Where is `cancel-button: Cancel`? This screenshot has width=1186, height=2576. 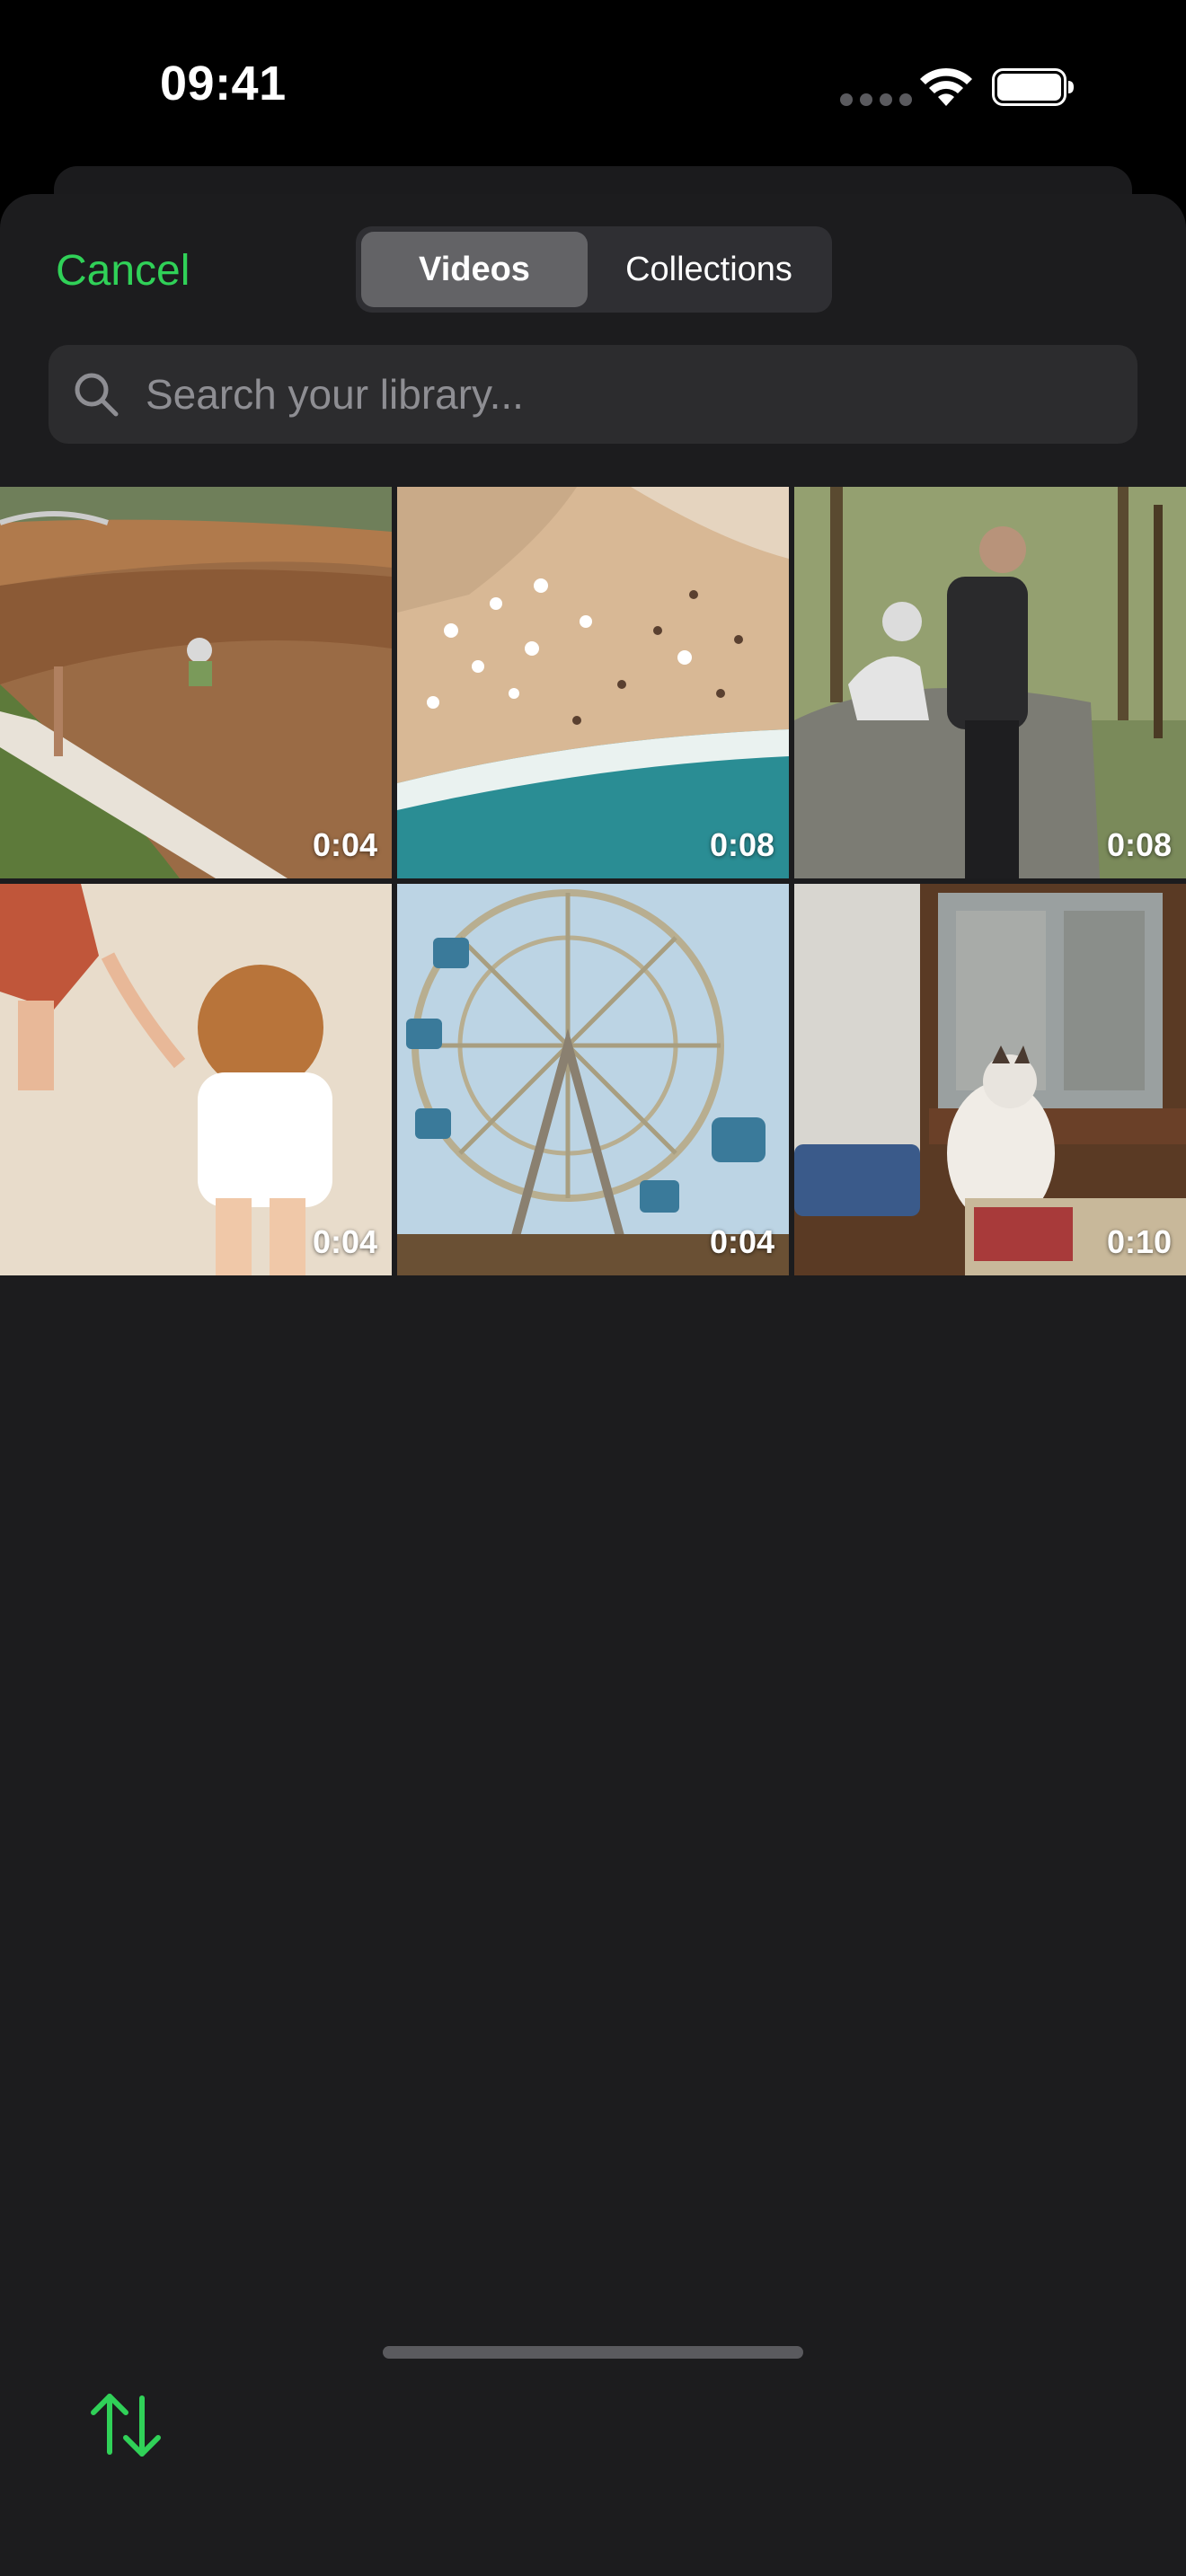
cancel-button: Cancel is located at coordinates (123, 271).